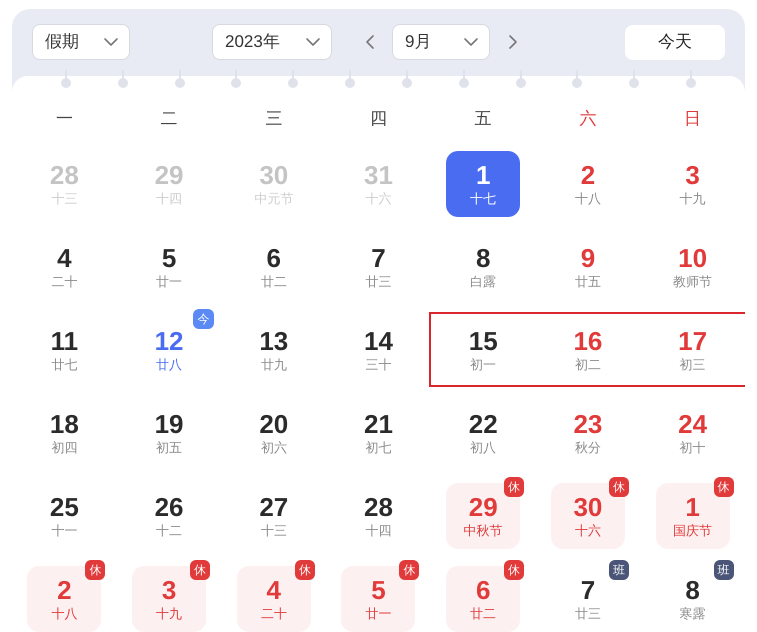  What do you see at coordinates (483, 119) in the screenshot?
I see `weekday-label: 五` at bounding box center [483, 119].